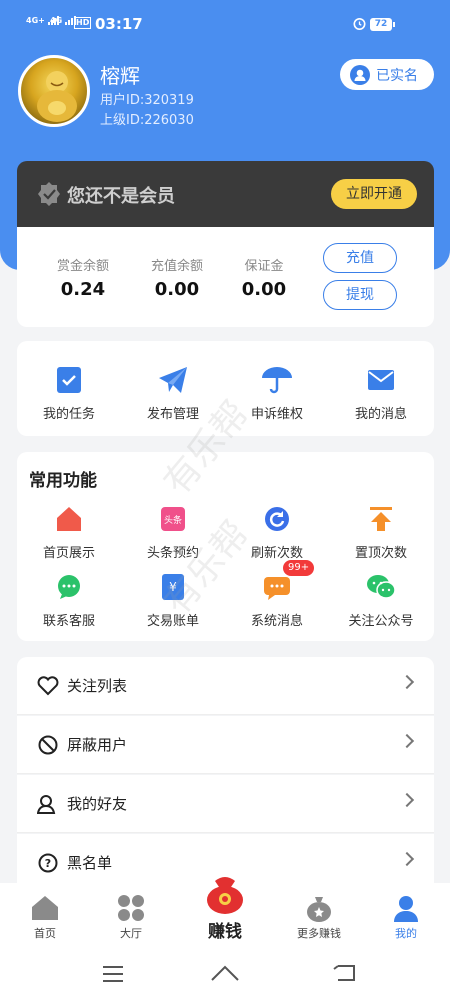 This screenshot has height=1000, width=450. I want to click on heart-icon, so click(48, 685).